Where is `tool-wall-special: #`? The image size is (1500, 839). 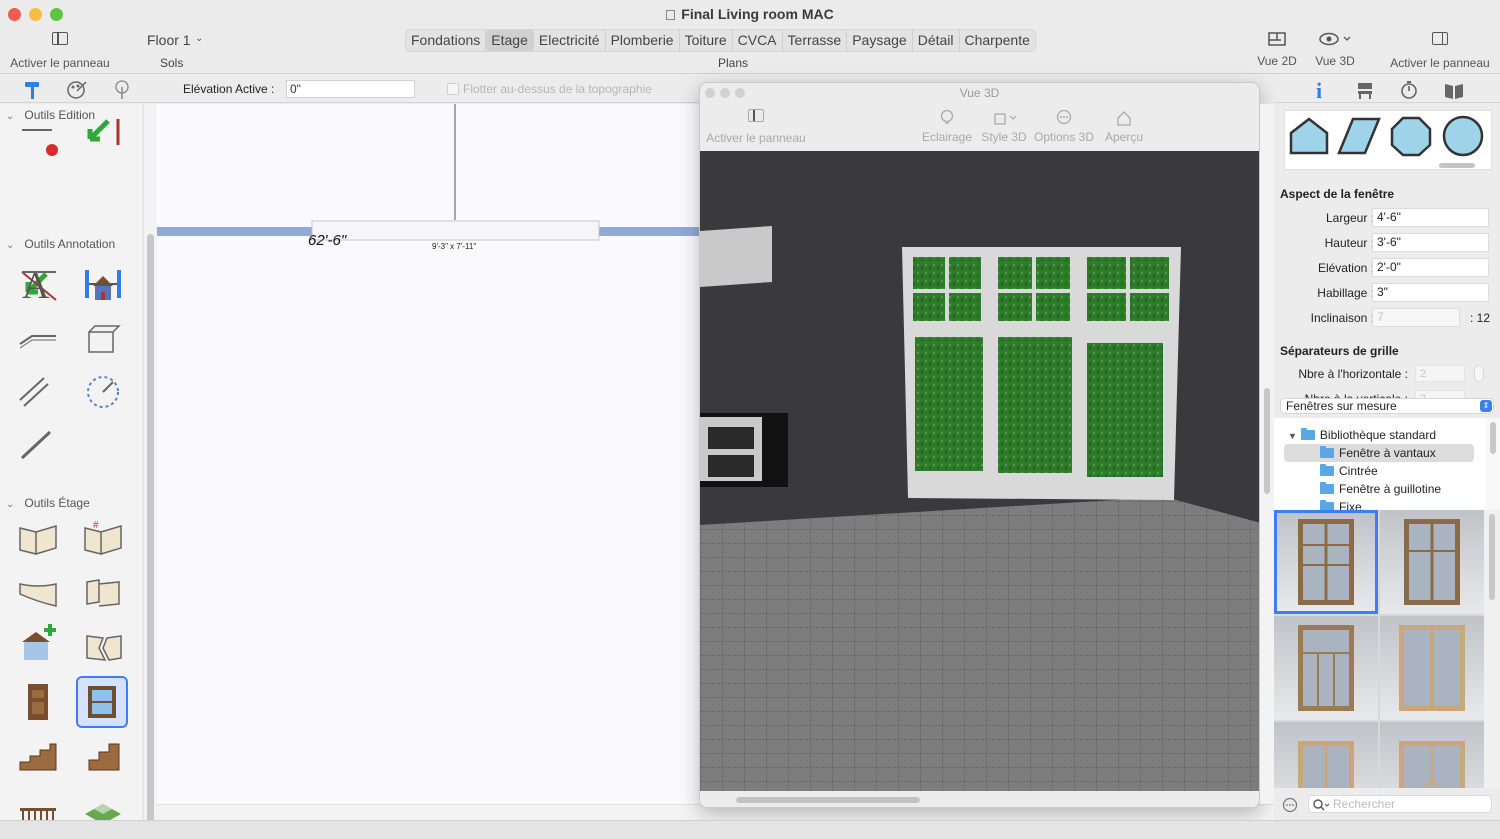
tool-wall-special: # is located at coordinates (103, 538).